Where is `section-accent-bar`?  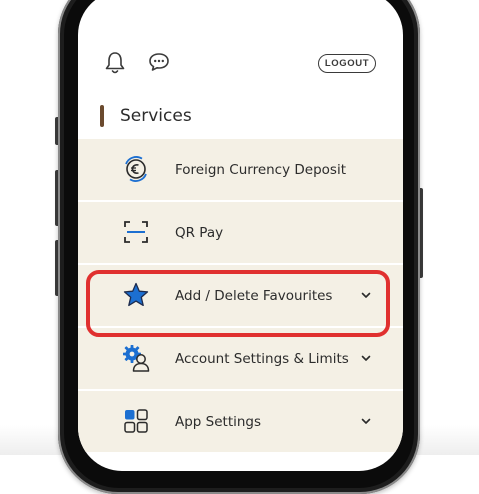 section-accent-bar is located at coordinates (102, 116).